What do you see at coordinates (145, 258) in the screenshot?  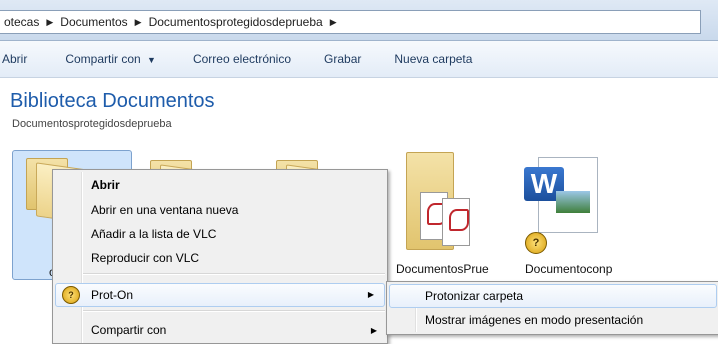 I see `menu-item-play-vlc: Reproducir con VLC` at bounding box center [145, 258].